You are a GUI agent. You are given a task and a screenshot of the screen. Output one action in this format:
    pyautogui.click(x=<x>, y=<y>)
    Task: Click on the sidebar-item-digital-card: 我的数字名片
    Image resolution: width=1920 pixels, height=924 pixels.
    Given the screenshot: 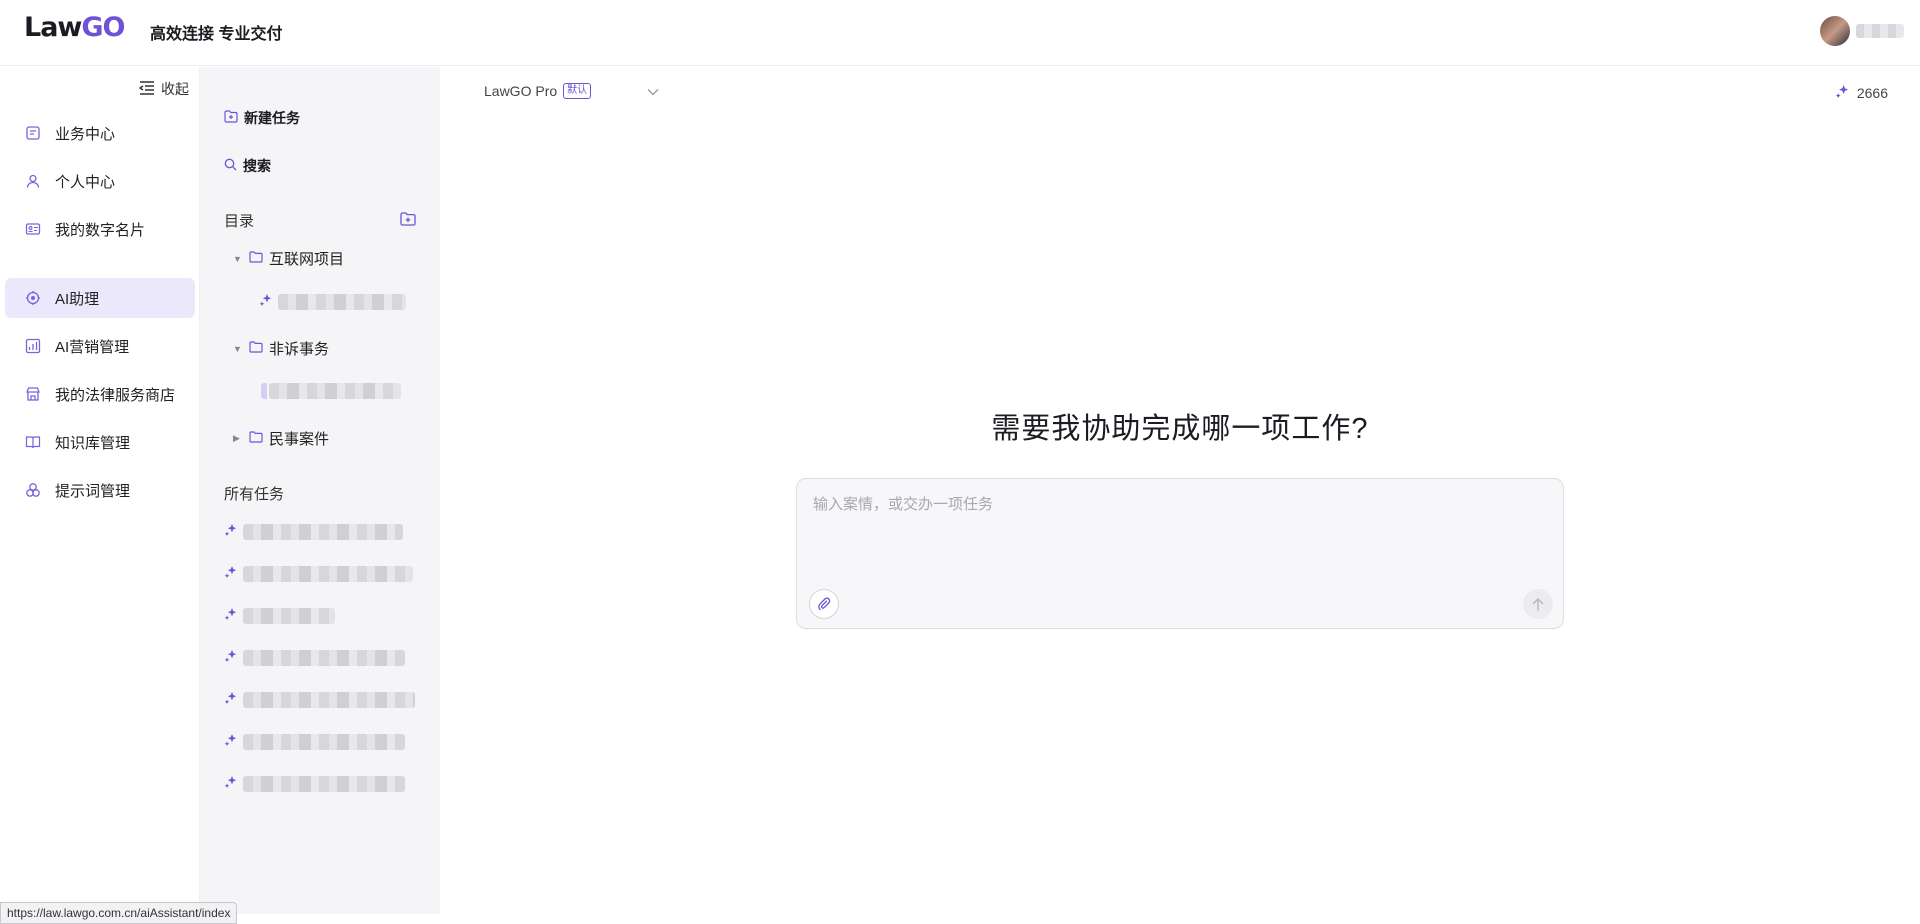 What is the action you would take?
    pyautogui.click(x=100, y=229)
    